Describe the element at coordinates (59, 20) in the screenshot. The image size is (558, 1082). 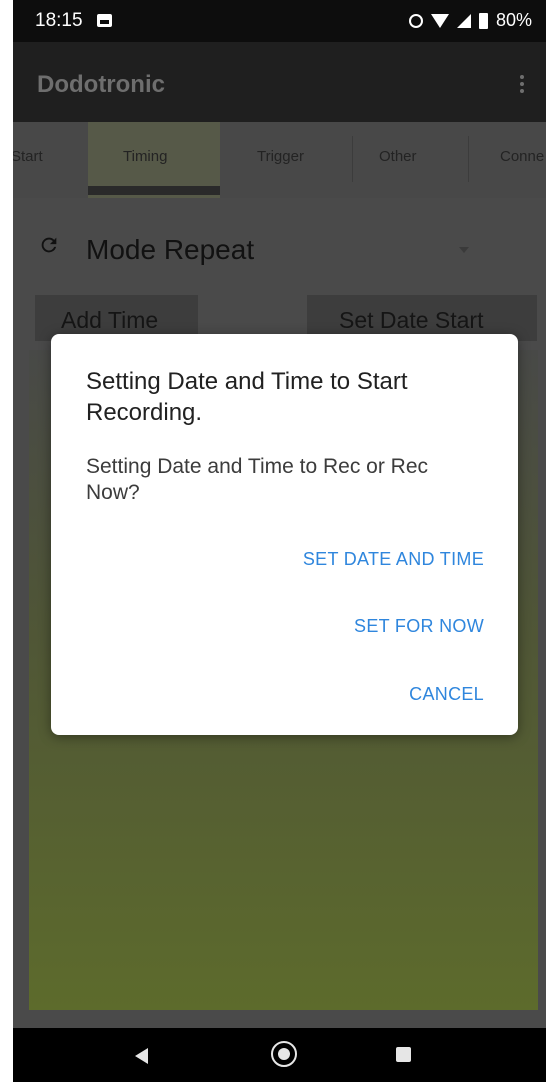
I see `status-time: 18:15` at that location.